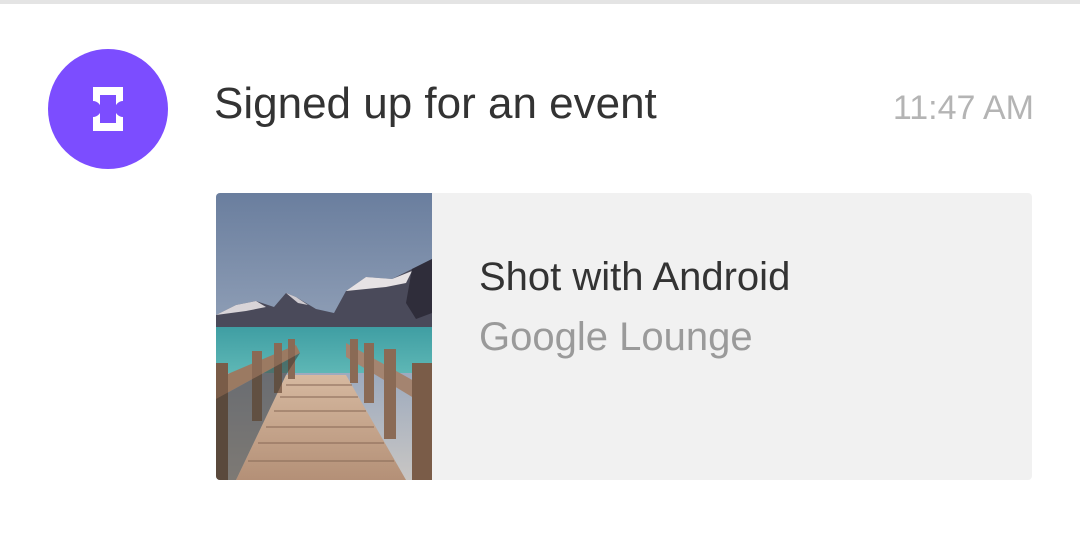 This screenshot has width=1080, height=553. Describe the element at coordinates (435, 103) in the screenshot. I see `activity-title: Signed up for an event` at that location.